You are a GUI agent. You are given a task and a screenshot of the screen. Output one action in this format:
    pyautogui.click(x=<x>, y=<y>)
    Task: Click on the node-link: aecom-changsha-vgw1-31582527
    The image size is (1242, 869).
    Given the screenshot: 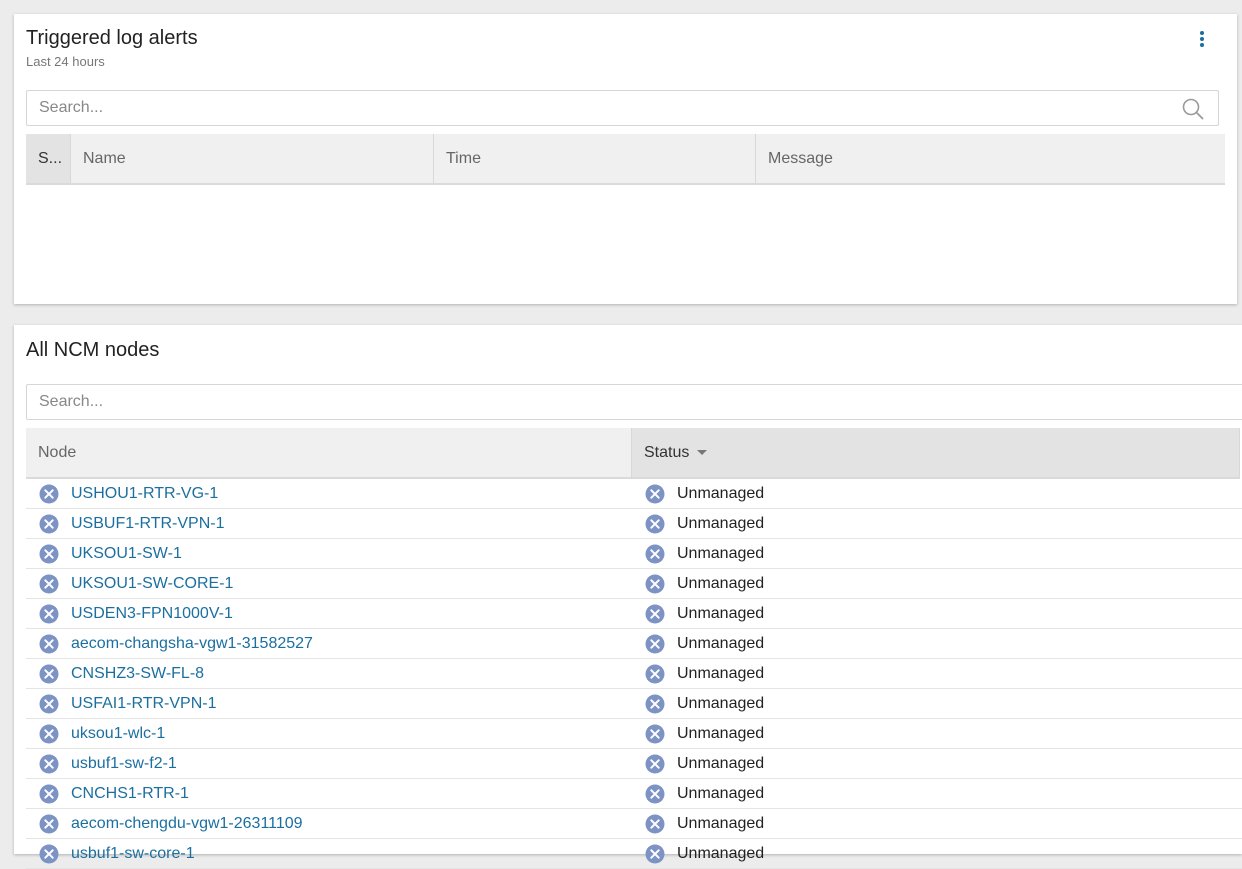 What is the action you would take?
    pyautogui.click(x=192, y=644)
    